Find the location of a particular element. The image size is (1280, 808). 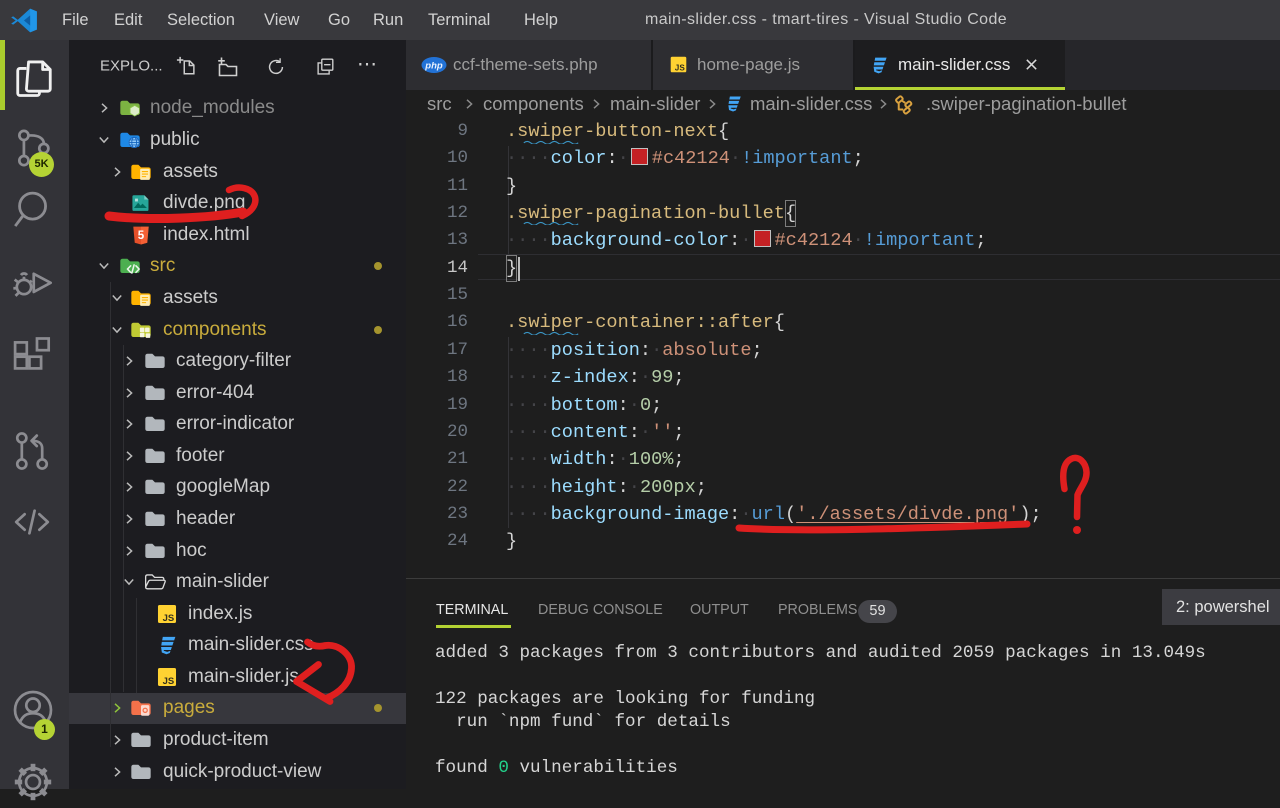

svg-text: php is located at coordinates (433, 66).